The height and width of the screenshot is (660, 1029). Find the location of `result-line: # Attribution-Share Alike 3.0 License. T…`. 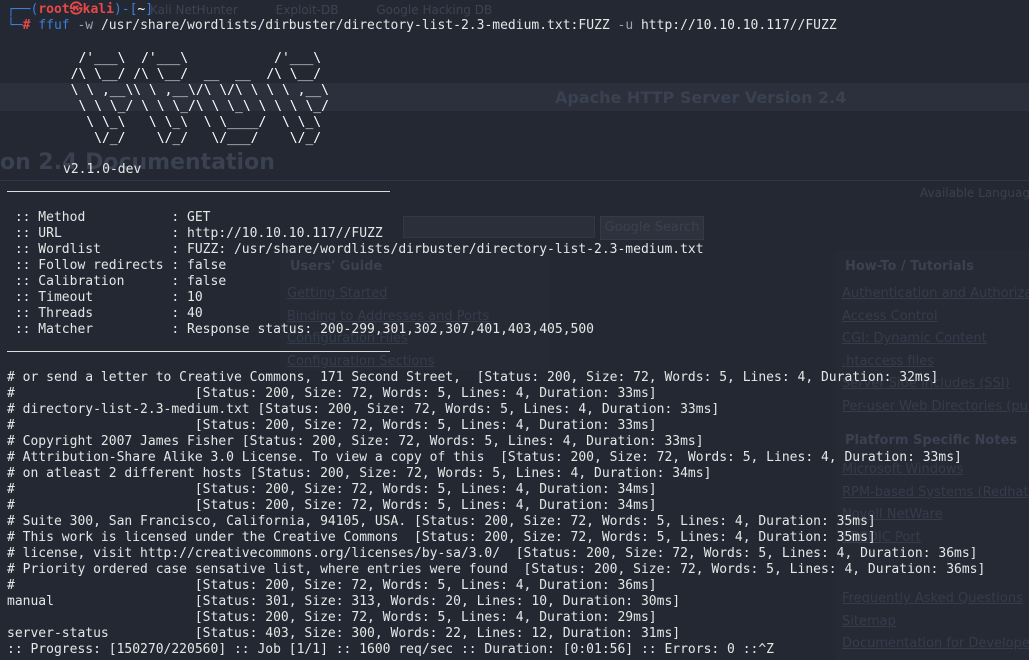

result-line: # Attribution-Share Alike 3.0 License. T… is located at coordinates (484, 457).